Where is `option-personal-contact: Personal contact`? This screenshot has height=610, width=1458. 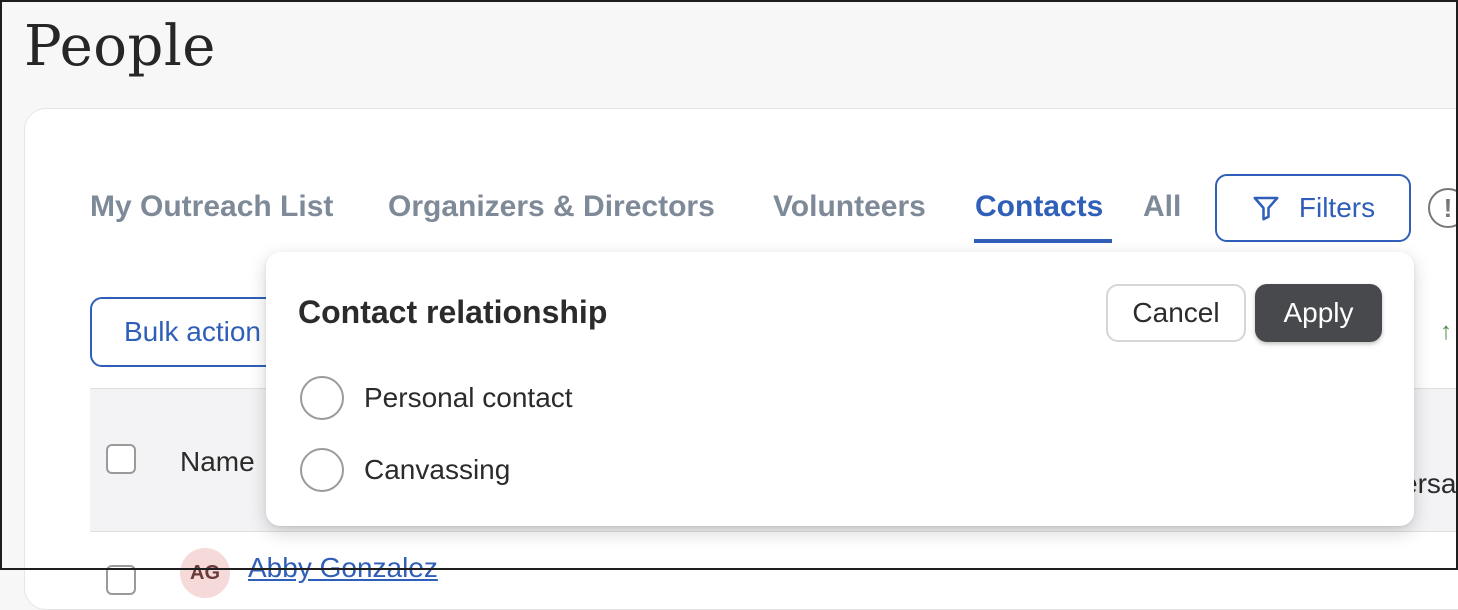 option-personal-contact: Personal contact is located at coordinates (436, 398).